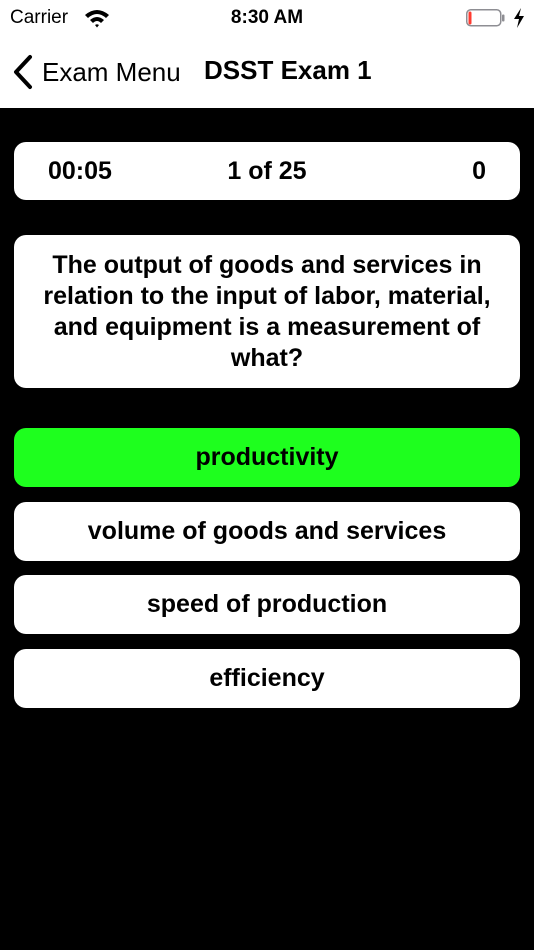 Image resolution: width=534 pixels, height=950 pixels. I want to click on battery-icon, so click(485, 18).